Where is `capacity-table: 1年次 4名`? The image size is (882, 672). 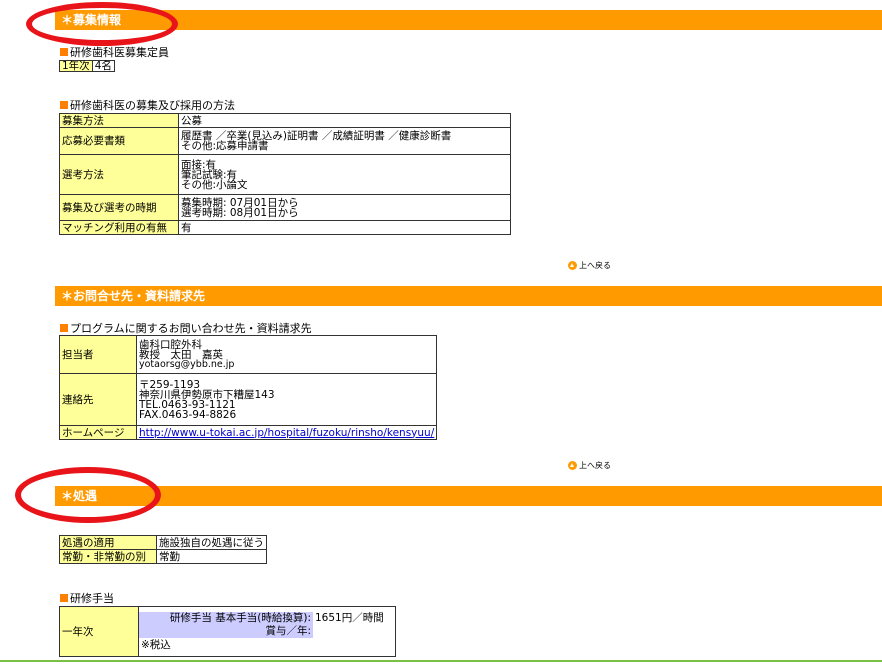
capacity-table: 1年次 4名 is located at coordinates (87, 66).